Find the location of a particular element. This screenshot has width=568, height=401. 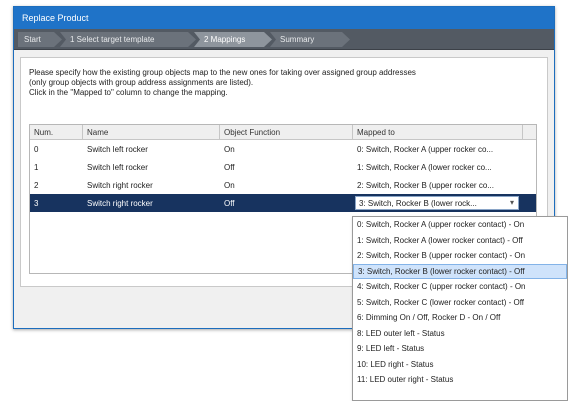

dropdown-option: 11: LED outer right - Status is located at coordinates (460, 380).